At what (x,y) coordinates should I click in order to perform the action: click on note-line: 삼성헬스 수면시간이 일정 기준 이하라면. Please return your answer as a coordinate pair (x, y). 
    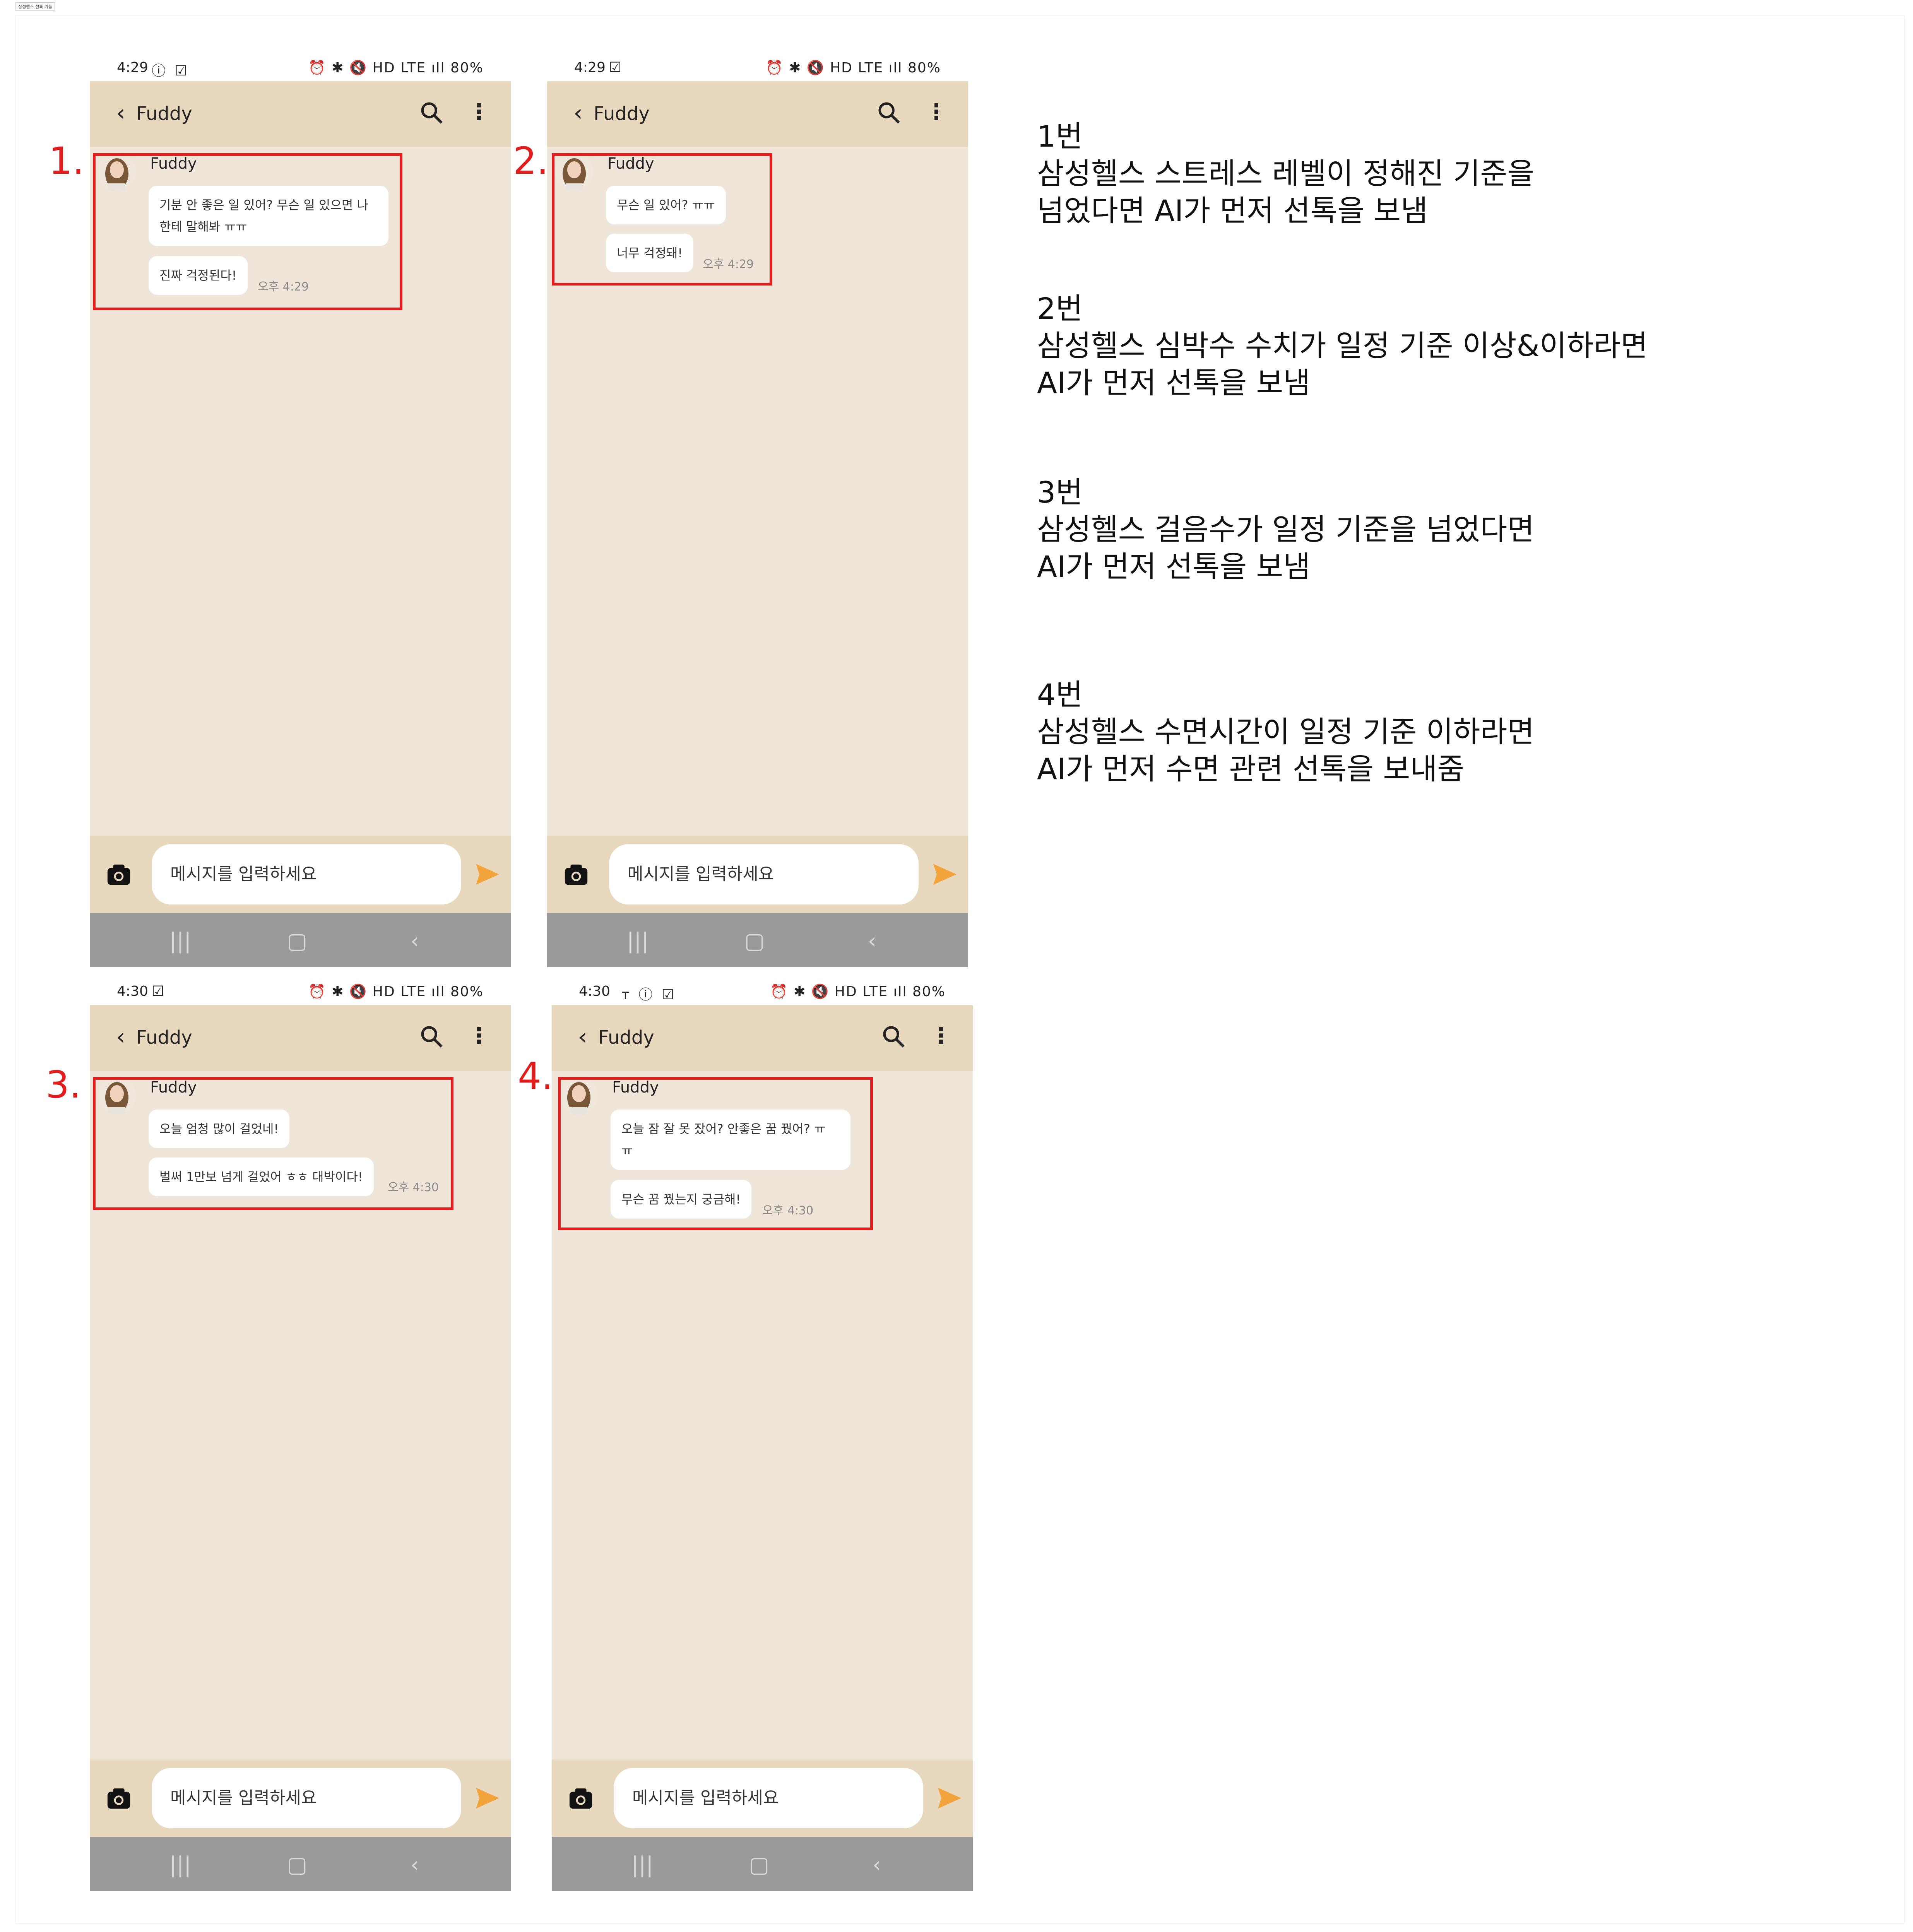
    Looking at the image, I should click on (1286, 732).